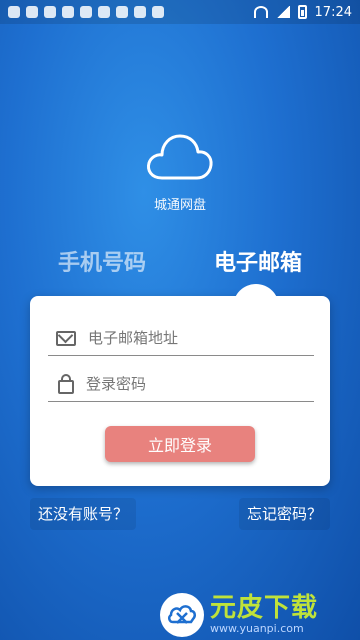  I want to click on login-button: 立即登录, so click(180, 444).